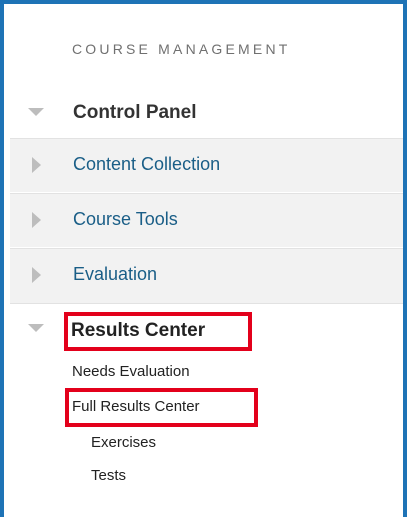  What do you see at coordinates (108, 475) in the screenshot?
I see `link-tests: Tests` at bounding box center [108, 475].